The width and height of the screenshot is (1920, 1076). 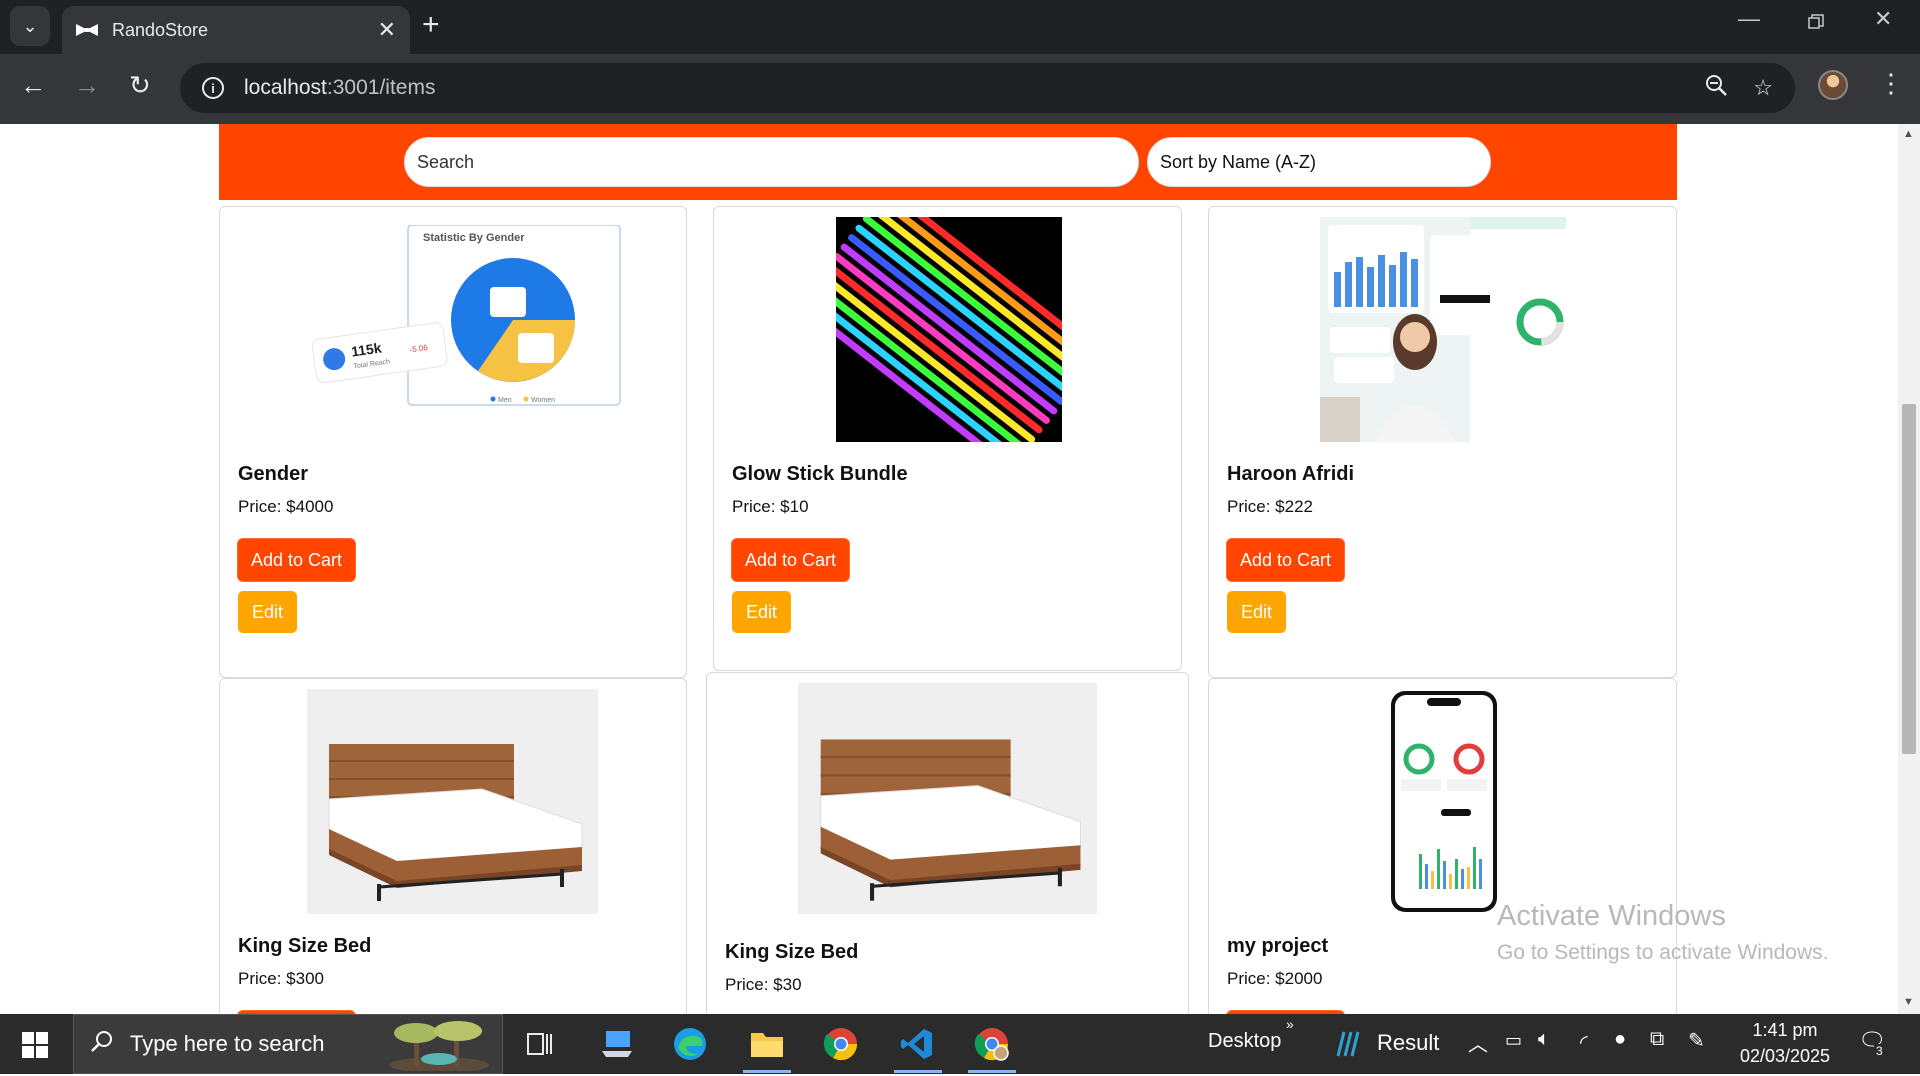 What do you see at coordinates (1270, 506) in the screenshot?
I see `product-price: Price: $222` at bounding box center [1270, 506].